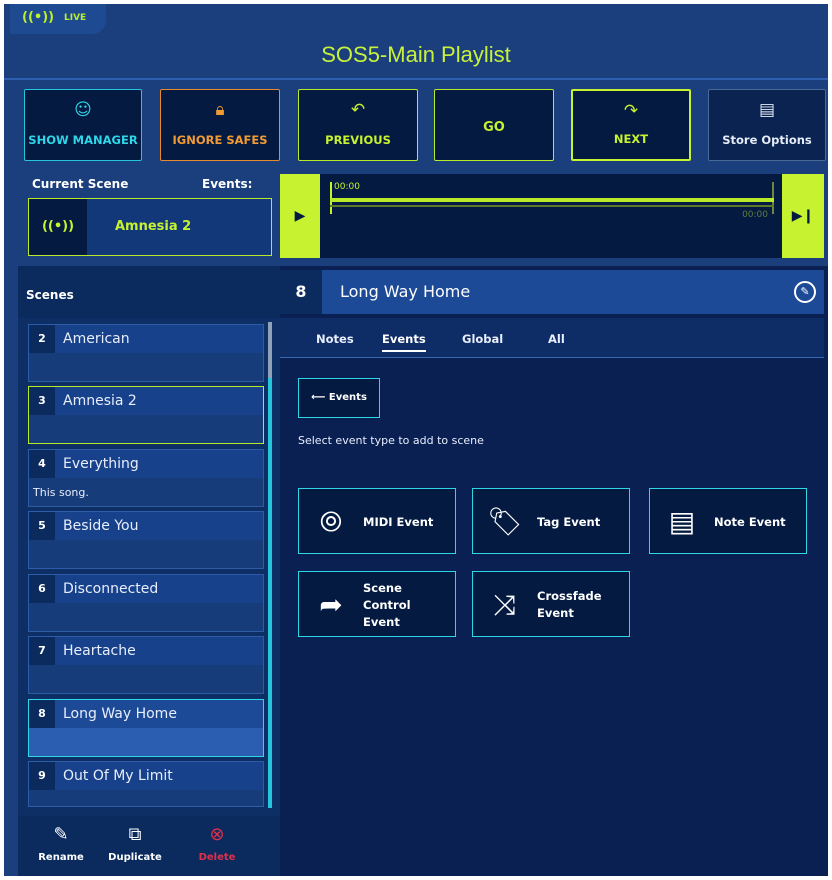  Describe the element at coordinates (217, 857) in the screenshot. I see `delete-label: Delete` at that location.